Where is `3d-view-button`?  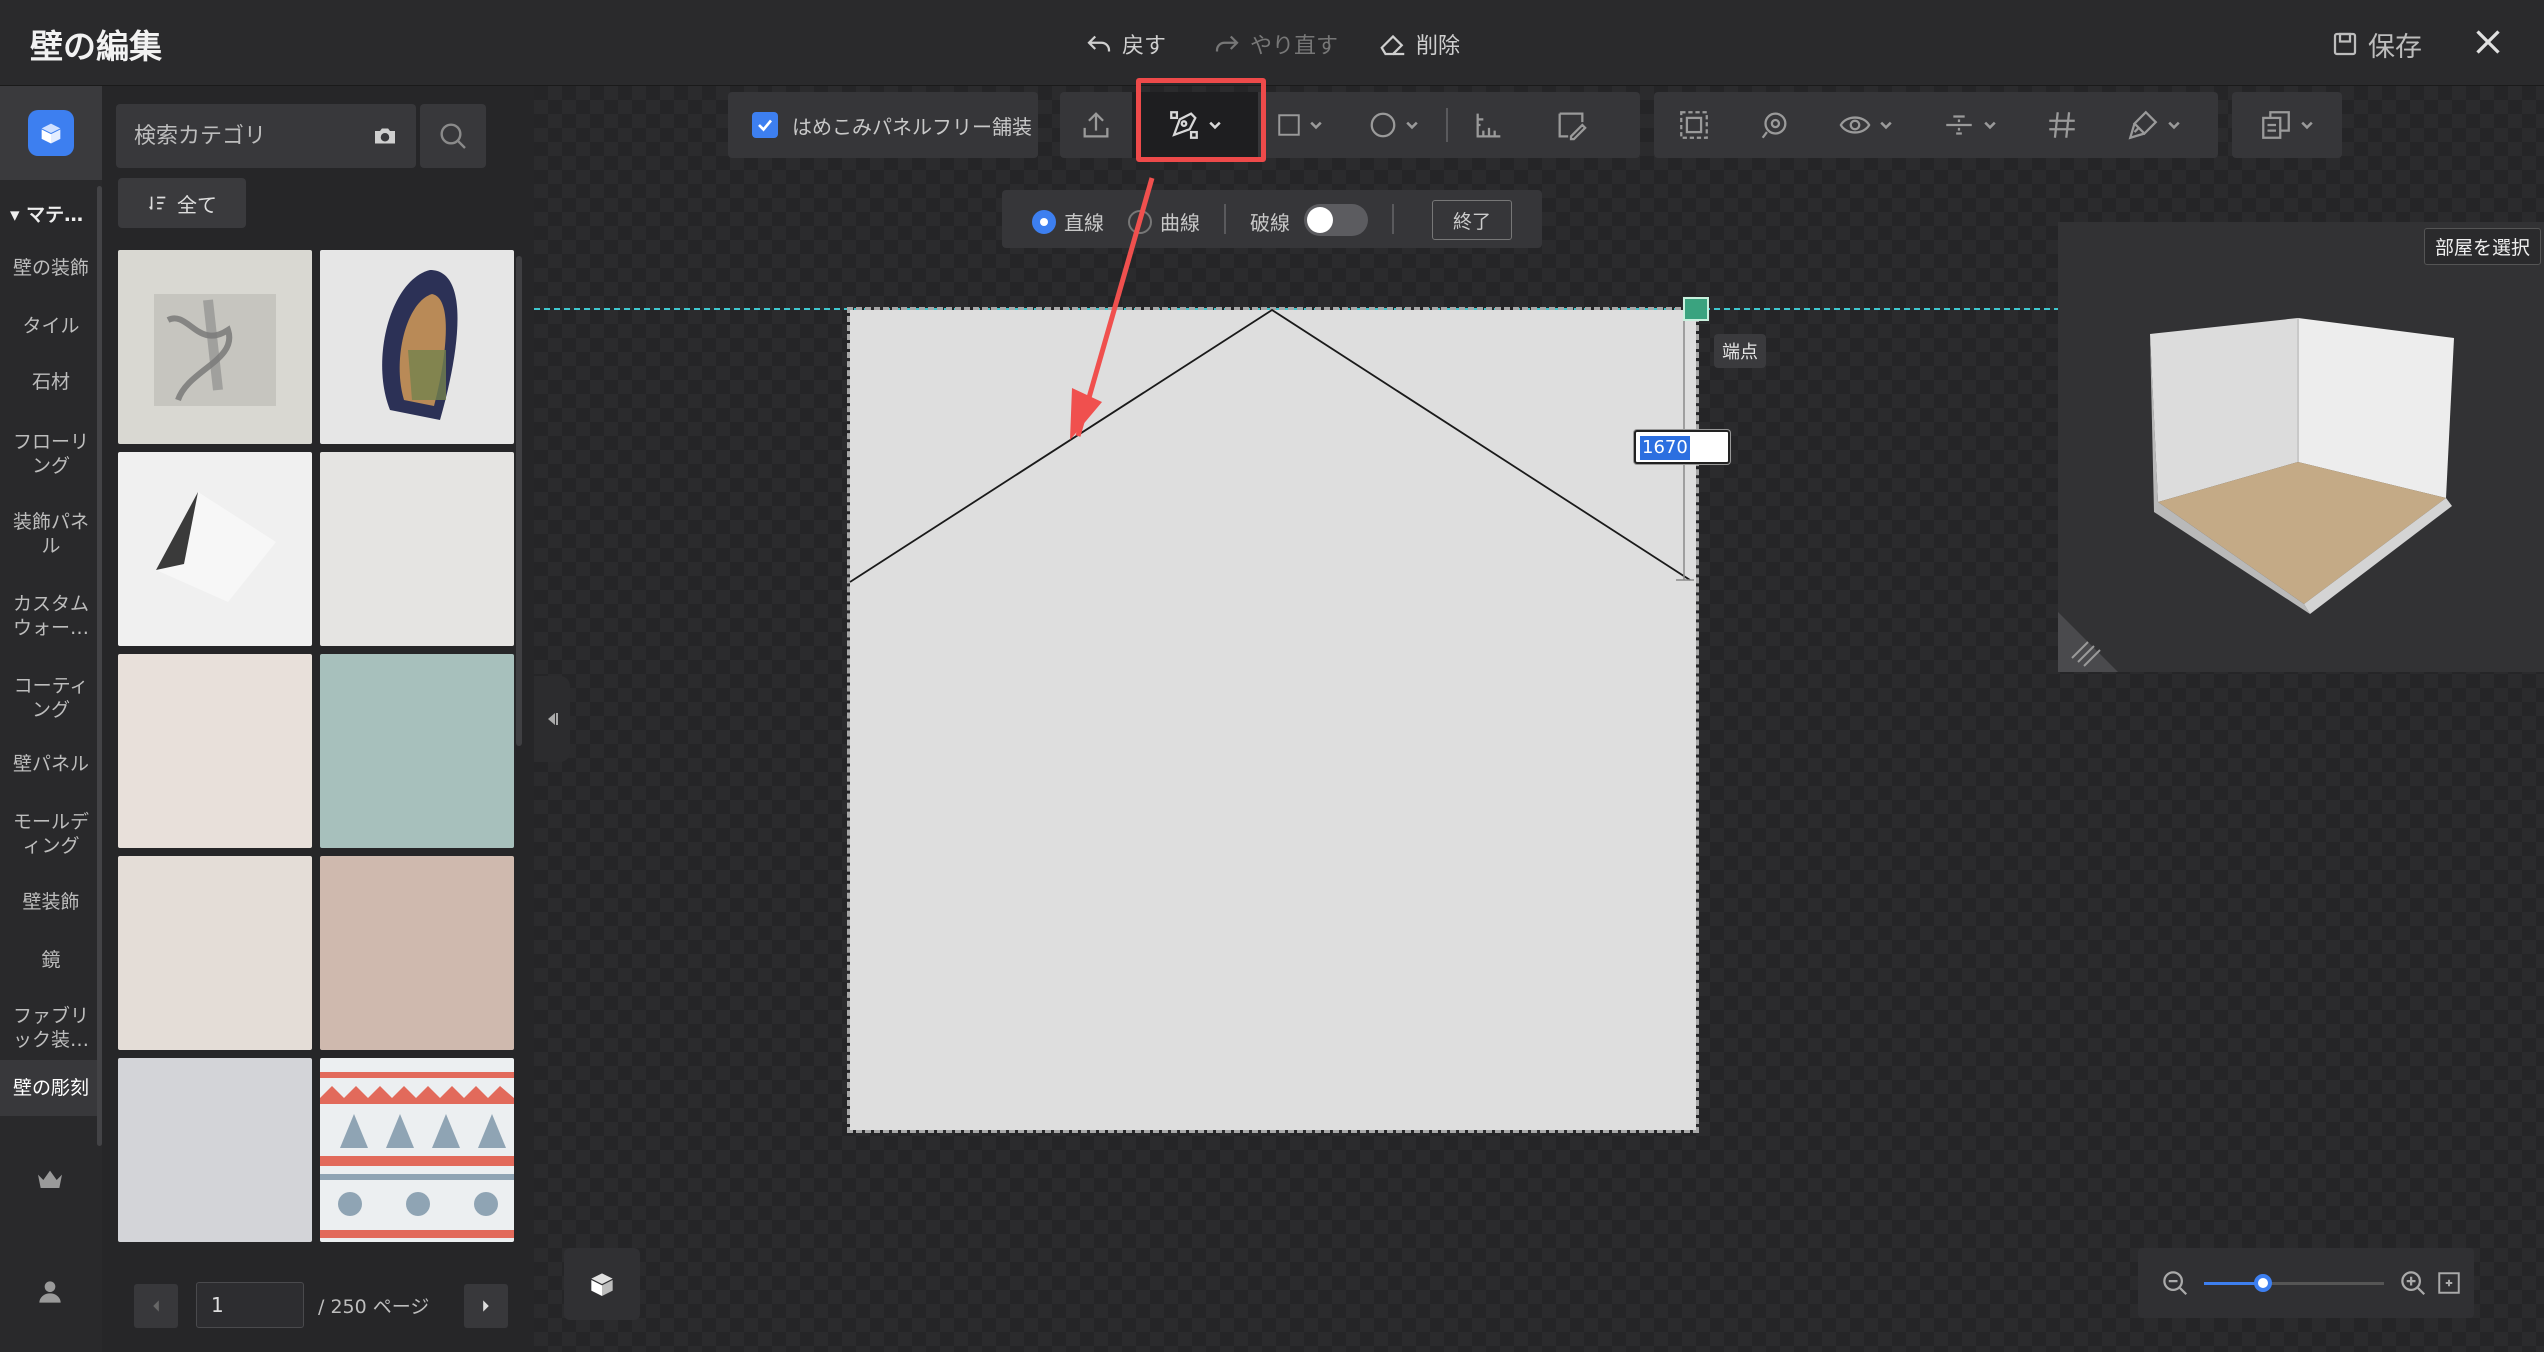
3d-view-button is located at coordinates (602, 1284).